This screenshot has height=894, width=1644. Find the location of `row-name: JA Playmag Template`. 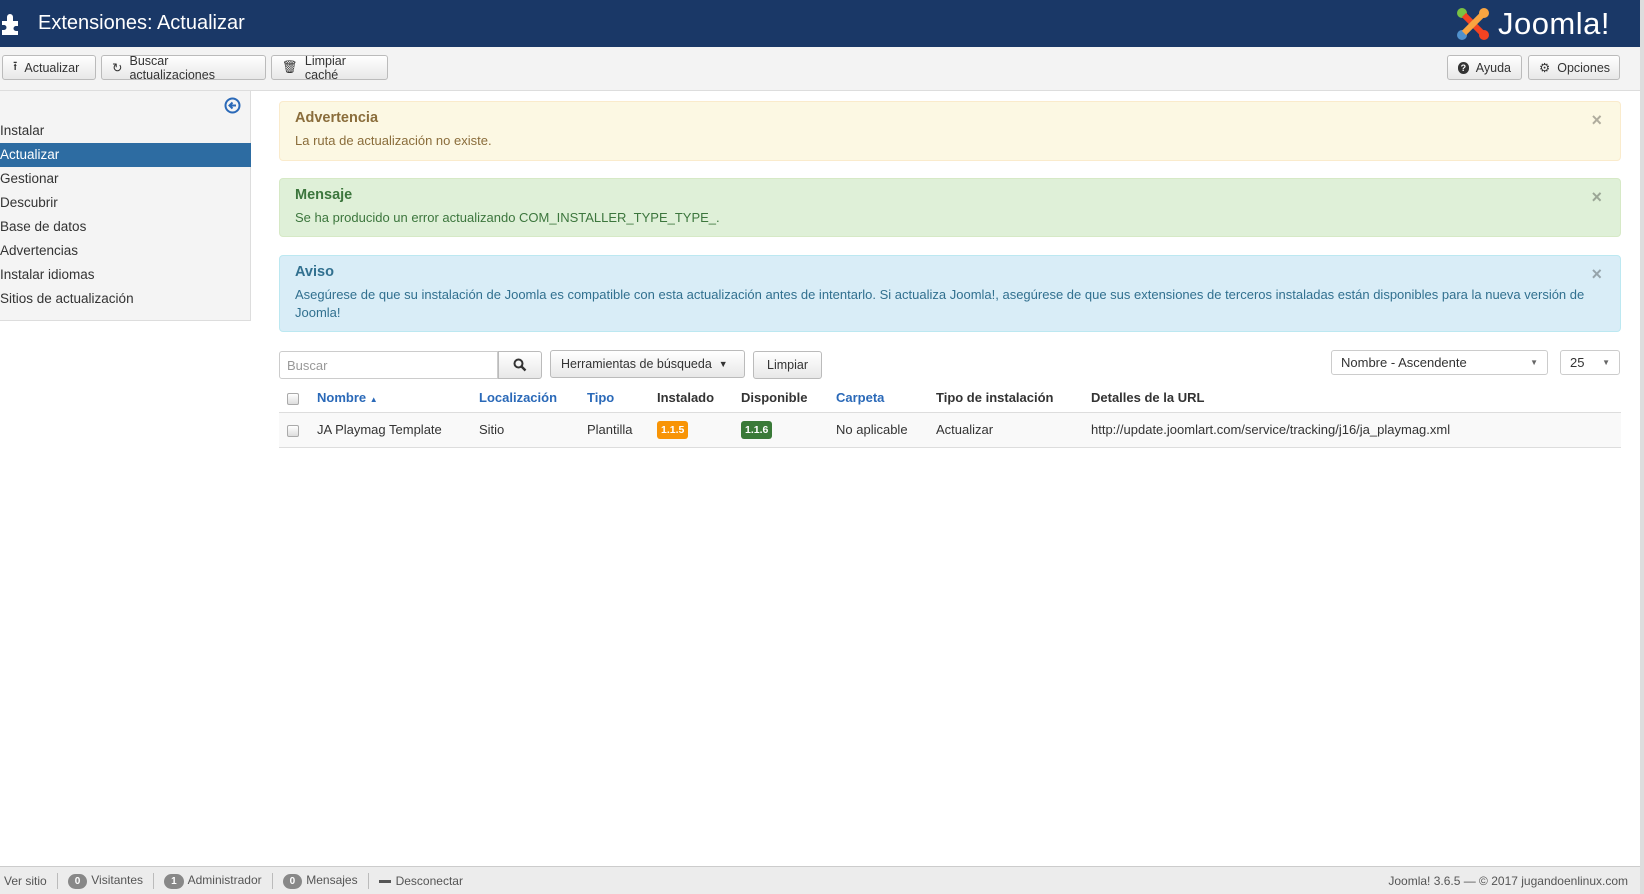

row-name: JA Playmag Template is located at coordinates (390, 429).